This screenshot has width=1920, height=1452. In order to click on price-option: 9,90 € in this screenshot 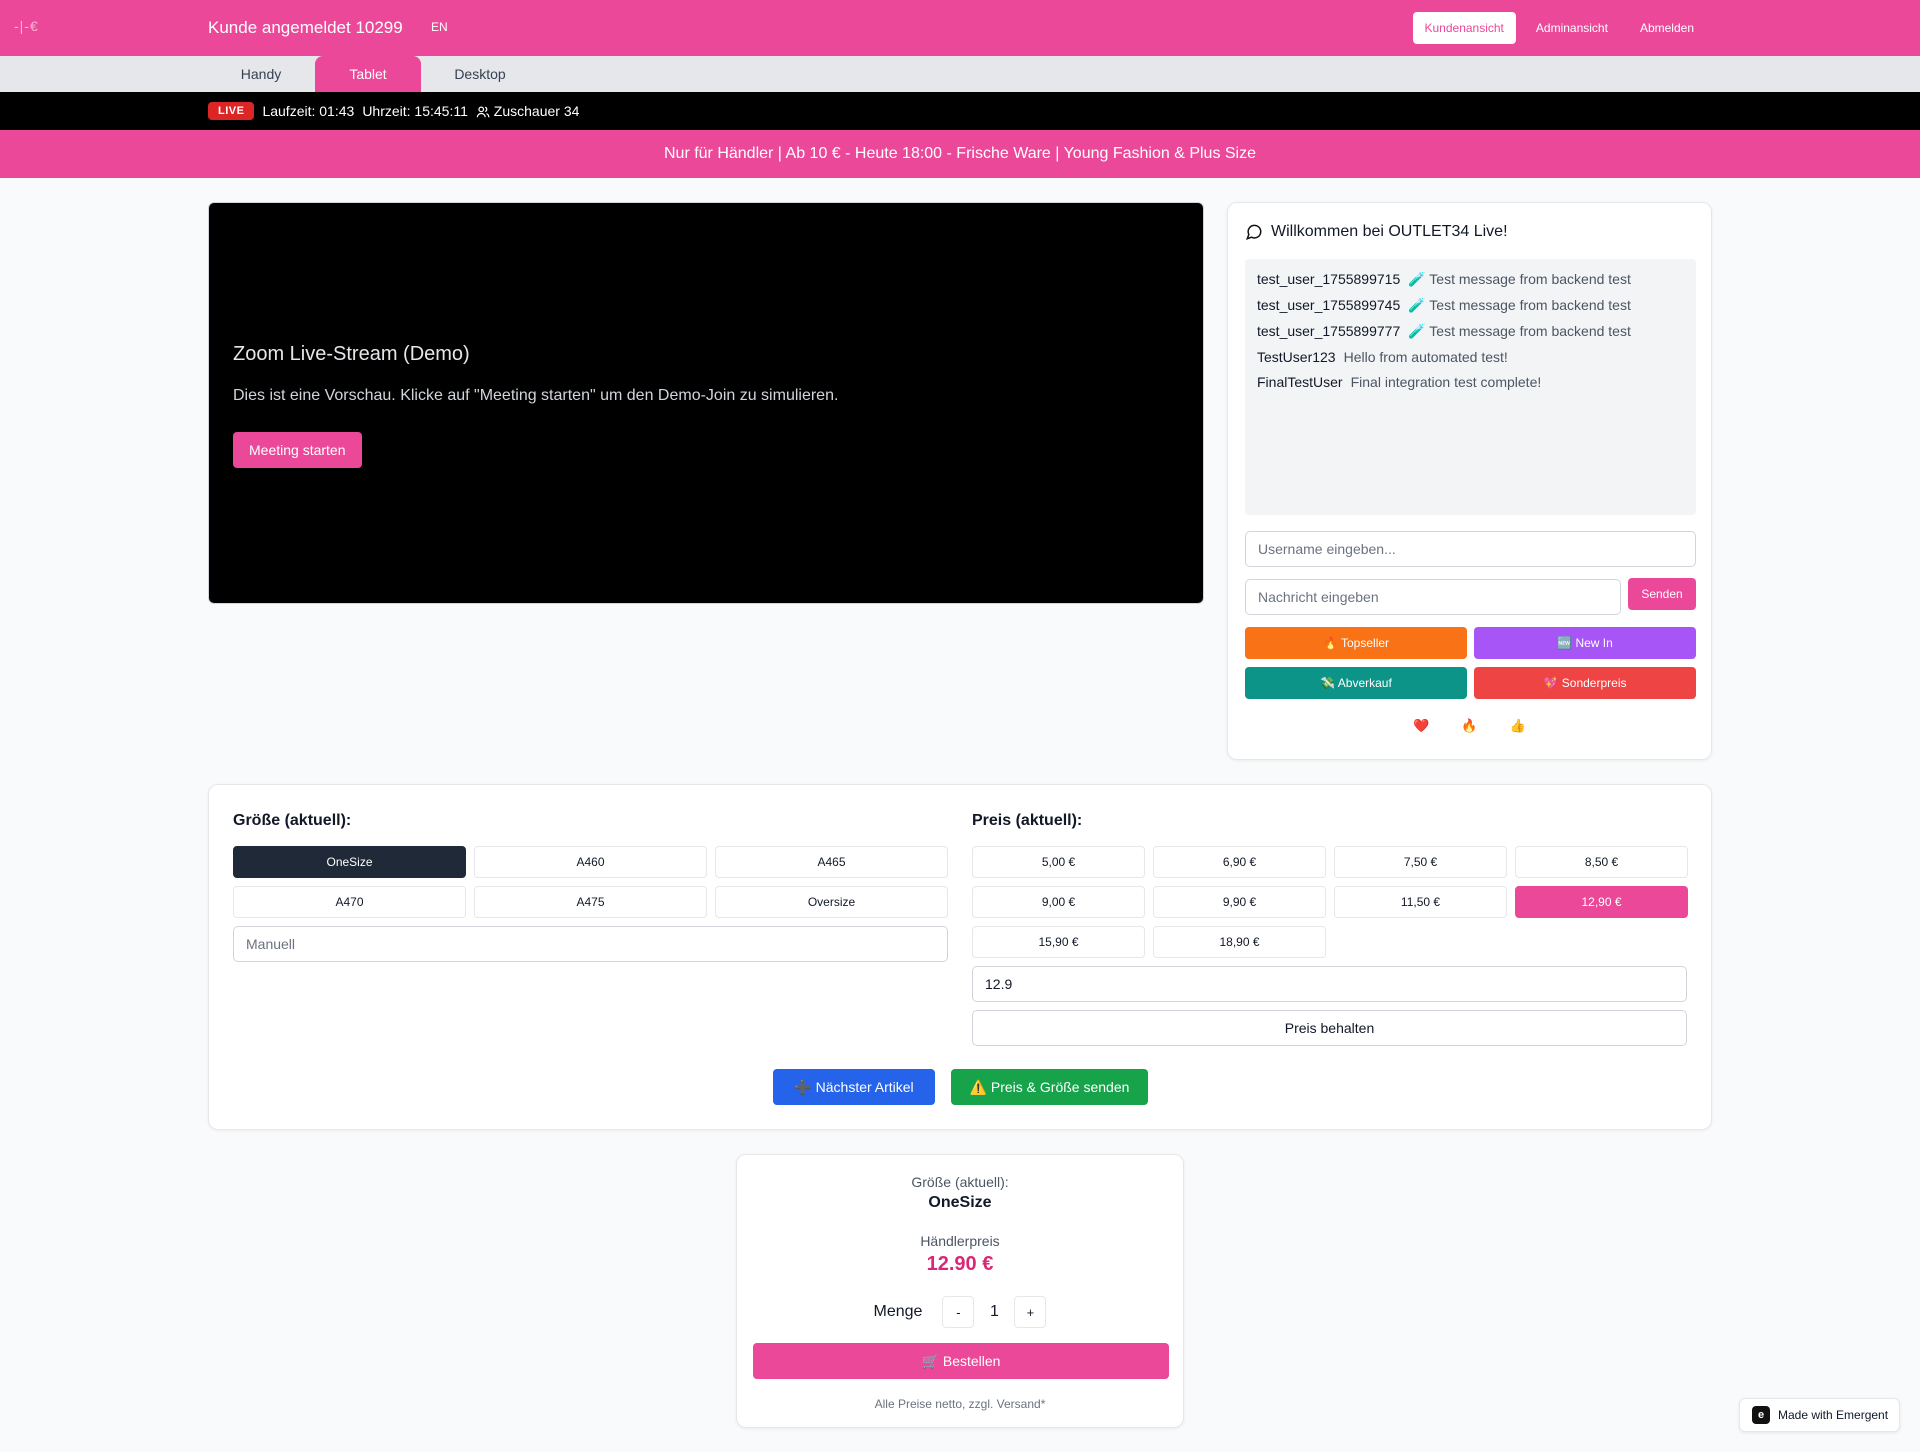, I will do `click(1239, 902)`.